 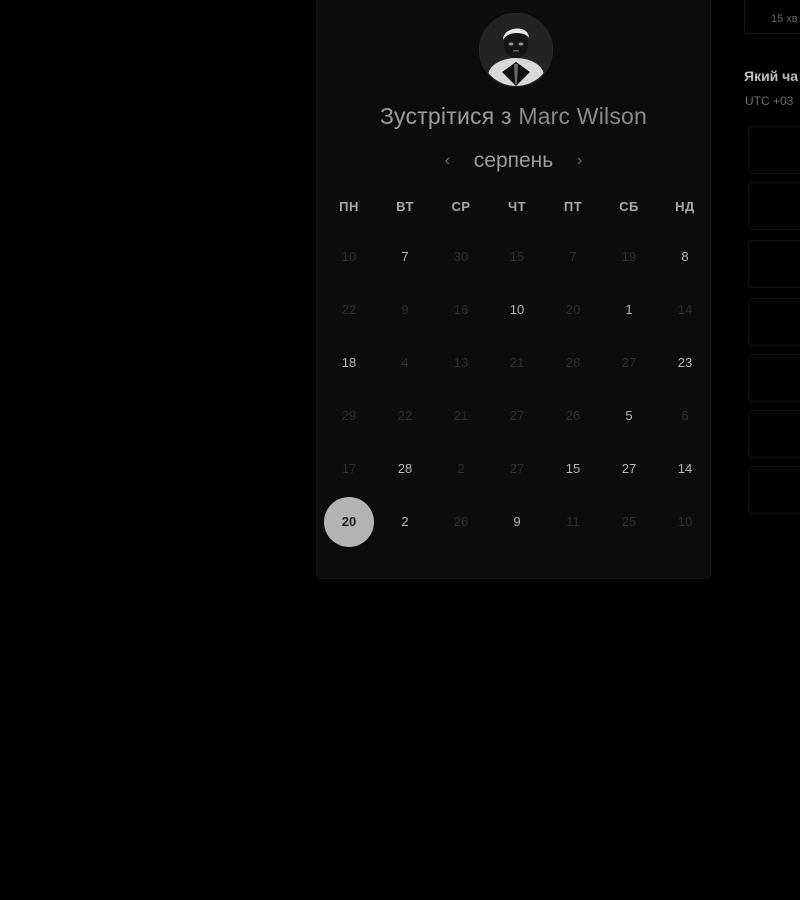 What do you see at coordinates (461, 310) in the screenshot?
I see `calendar-day: 16` at bounding box center [461, 310].